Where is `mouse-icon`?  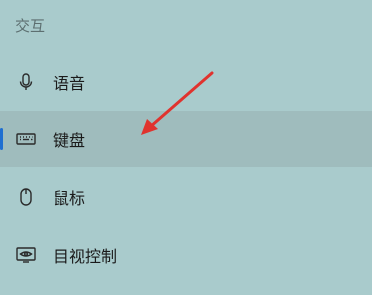
mouse-icon is located at coordinates (26, 197).